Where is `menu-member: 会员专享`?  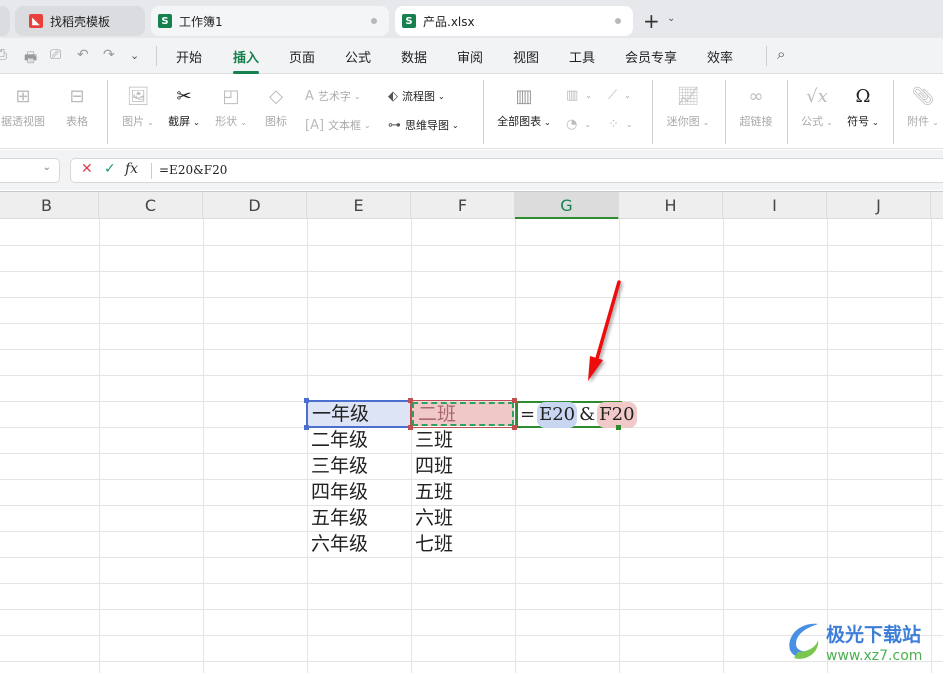 menu-member: 会员专享 is located at coordinates (651, 56).